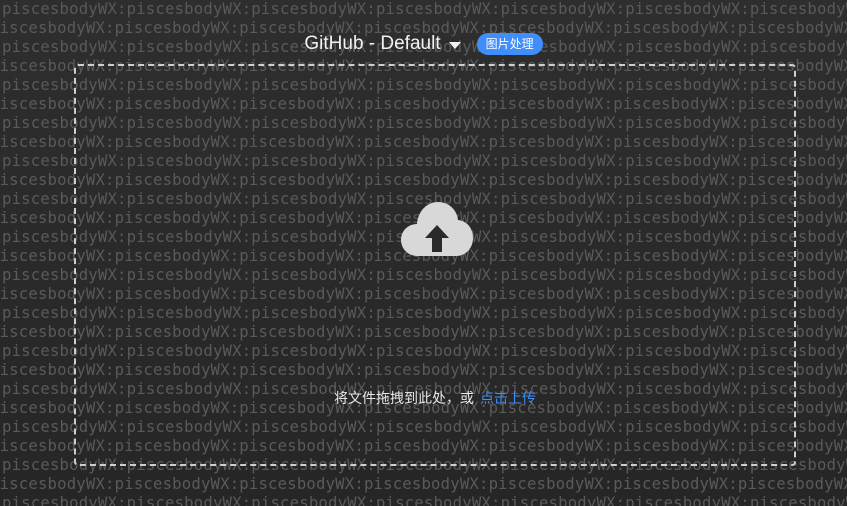 The height and width of the screenshot is (506, 847). I want to click on drop-hint-text: 将文件拖拽到此处，或, so click(404, 399).